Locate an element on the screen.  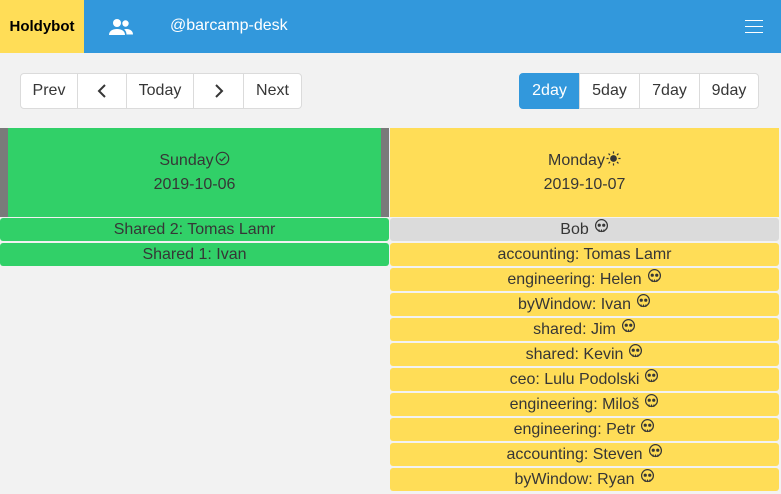
event-item: Shared 1: Ivan is located at coordinates (194, 254).